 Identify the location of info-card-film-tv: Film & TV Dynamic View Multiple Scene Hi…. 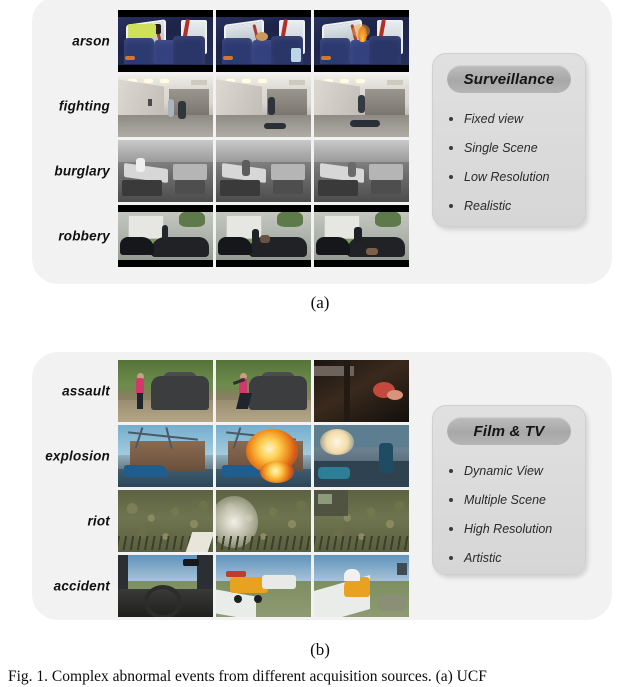
(509, 490).